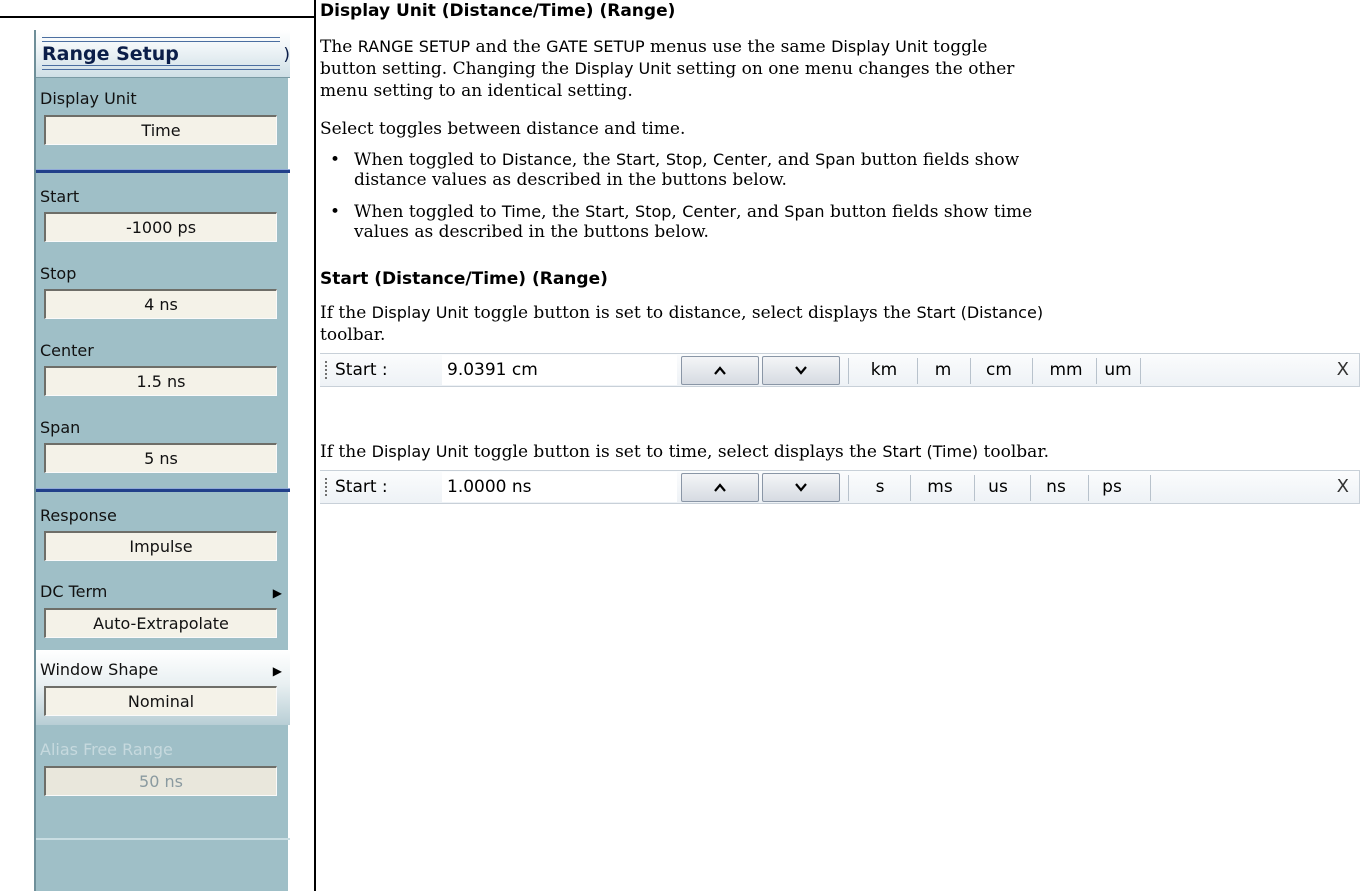 The image size is (1362, 891). I want to click on window-shape-label: Window Shape, so click(99, 669).